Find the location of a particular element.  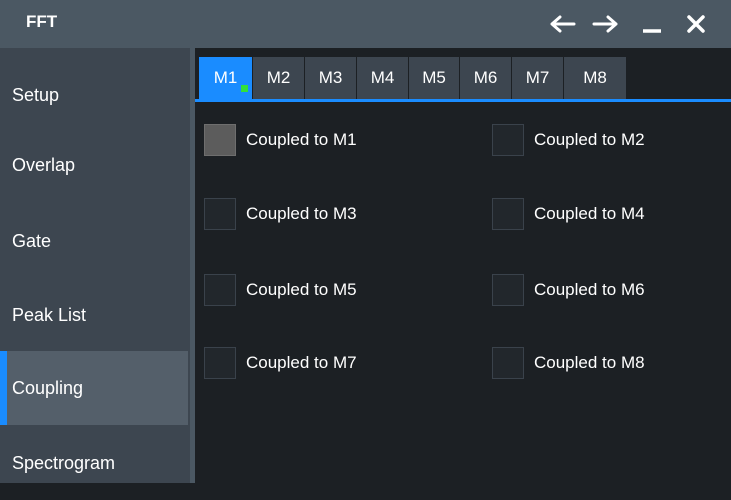

tab-m8: M8 is located at coordinates (595, 78).